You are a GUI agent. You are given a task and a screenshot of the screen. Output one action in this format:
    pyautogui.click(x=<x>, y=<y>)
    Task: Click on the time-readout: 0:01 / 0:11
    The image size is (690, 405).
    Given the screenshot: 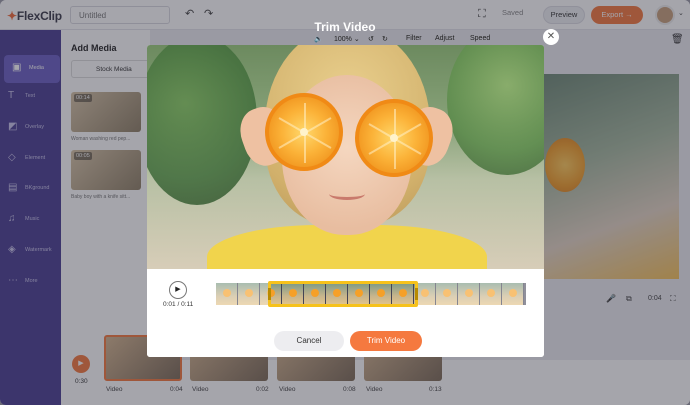 What is the action you would take?
    pyautogui.click(x=178, y=304)
    